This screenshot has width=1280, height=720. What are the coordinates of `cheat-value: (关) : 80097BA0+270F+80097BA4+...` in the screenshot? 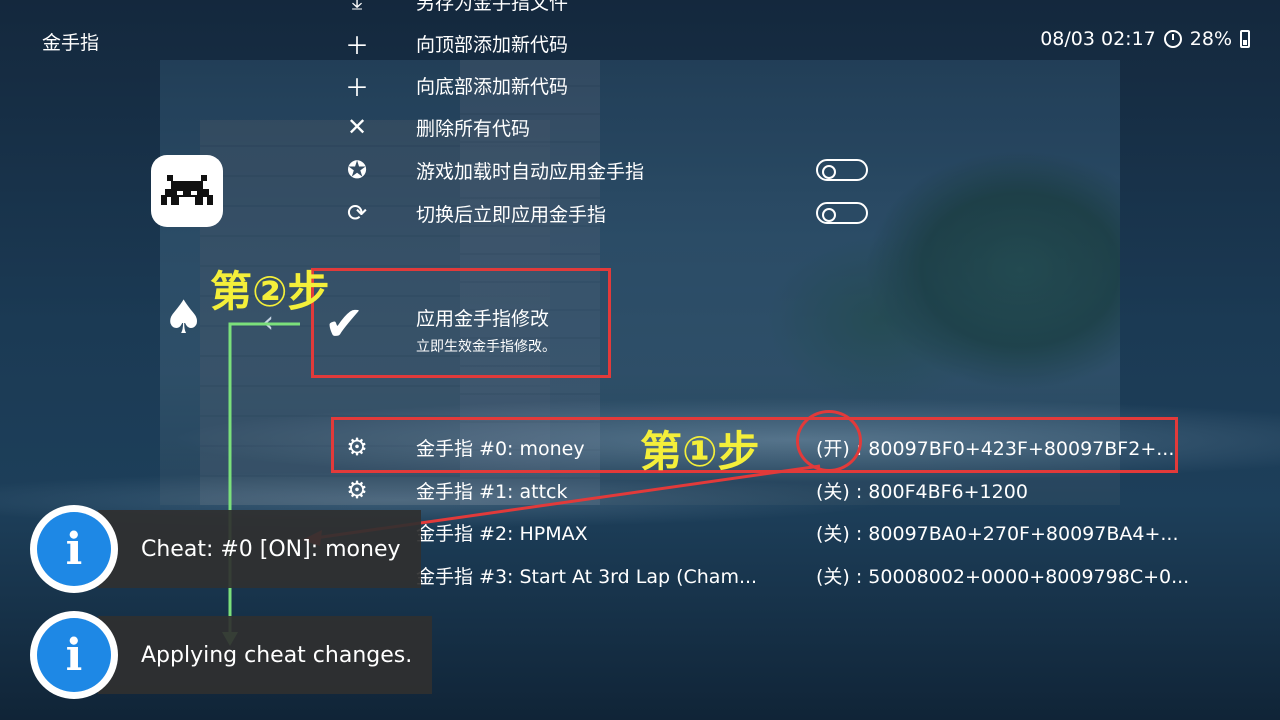 It's located at (997, 533).